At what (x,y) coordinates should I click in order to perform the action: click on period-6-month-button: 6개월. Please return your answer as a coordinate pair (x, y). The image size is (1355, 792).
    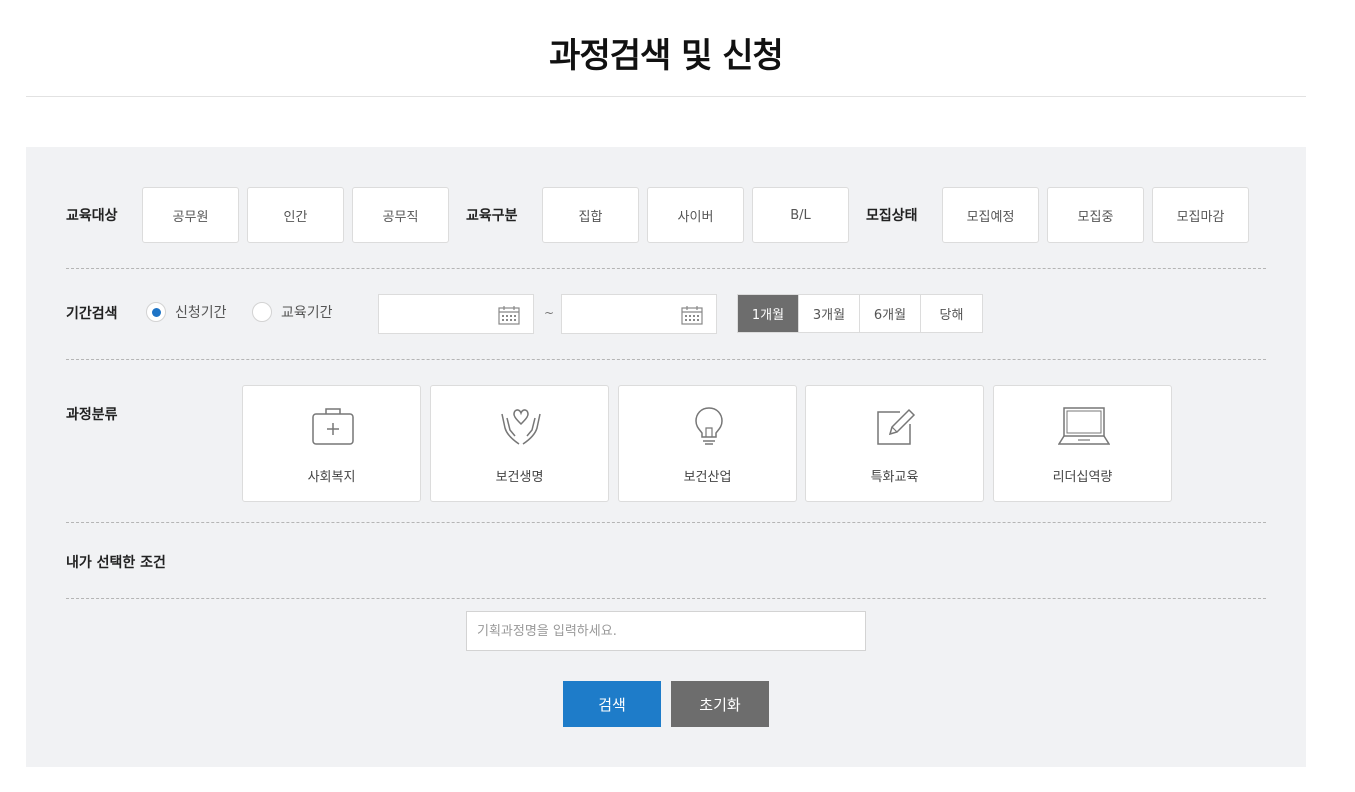
    Looking at the image, I should click on (890, 313).